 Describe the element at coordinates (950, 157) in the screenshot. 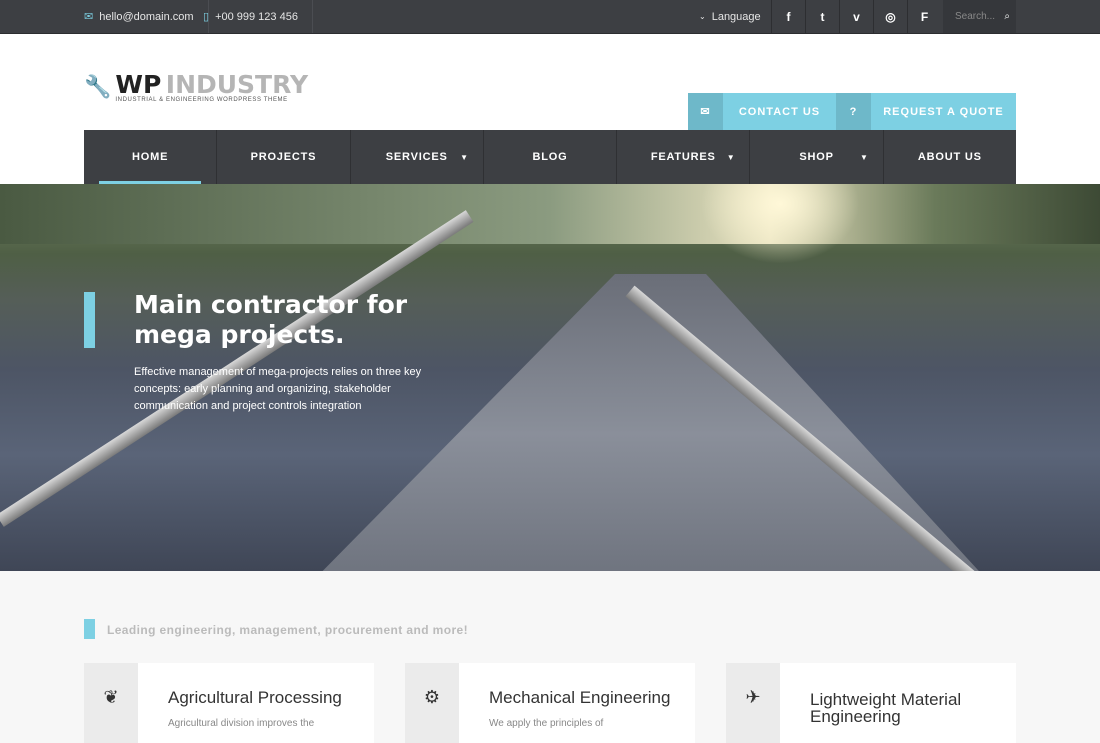

I see `nav-about-us: ABOUT US` at that location.